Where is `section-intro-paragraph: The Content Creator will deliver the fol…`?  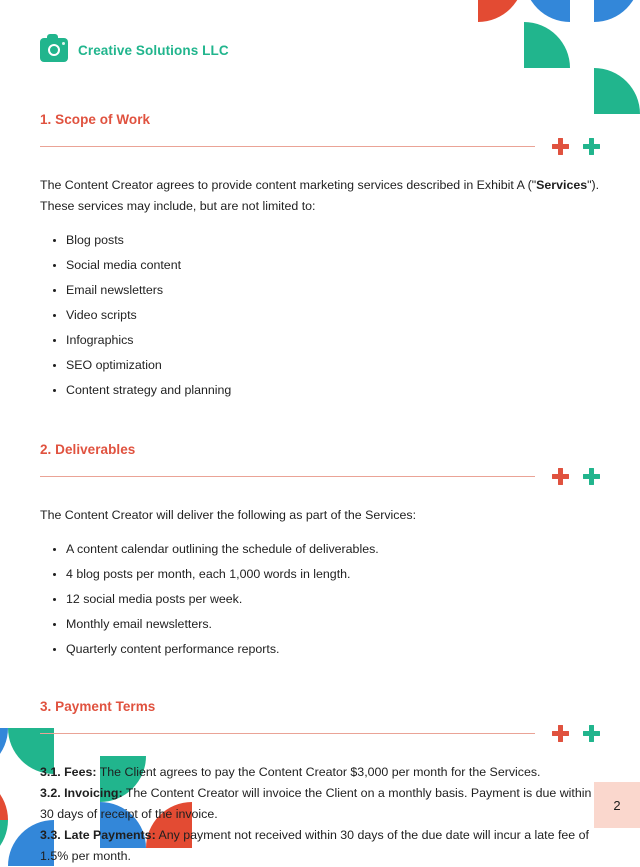
section-intro-paragraph: The Content Creator will deliver the fol… is located at coordinates (228, 515).